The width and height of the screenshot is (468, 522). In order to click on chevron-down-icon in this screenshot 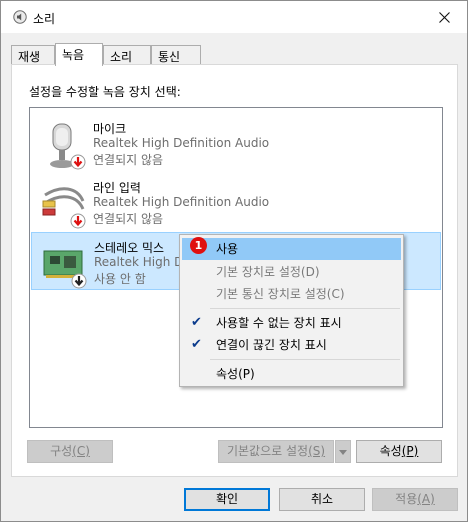, I will do `click(343, 452)`.